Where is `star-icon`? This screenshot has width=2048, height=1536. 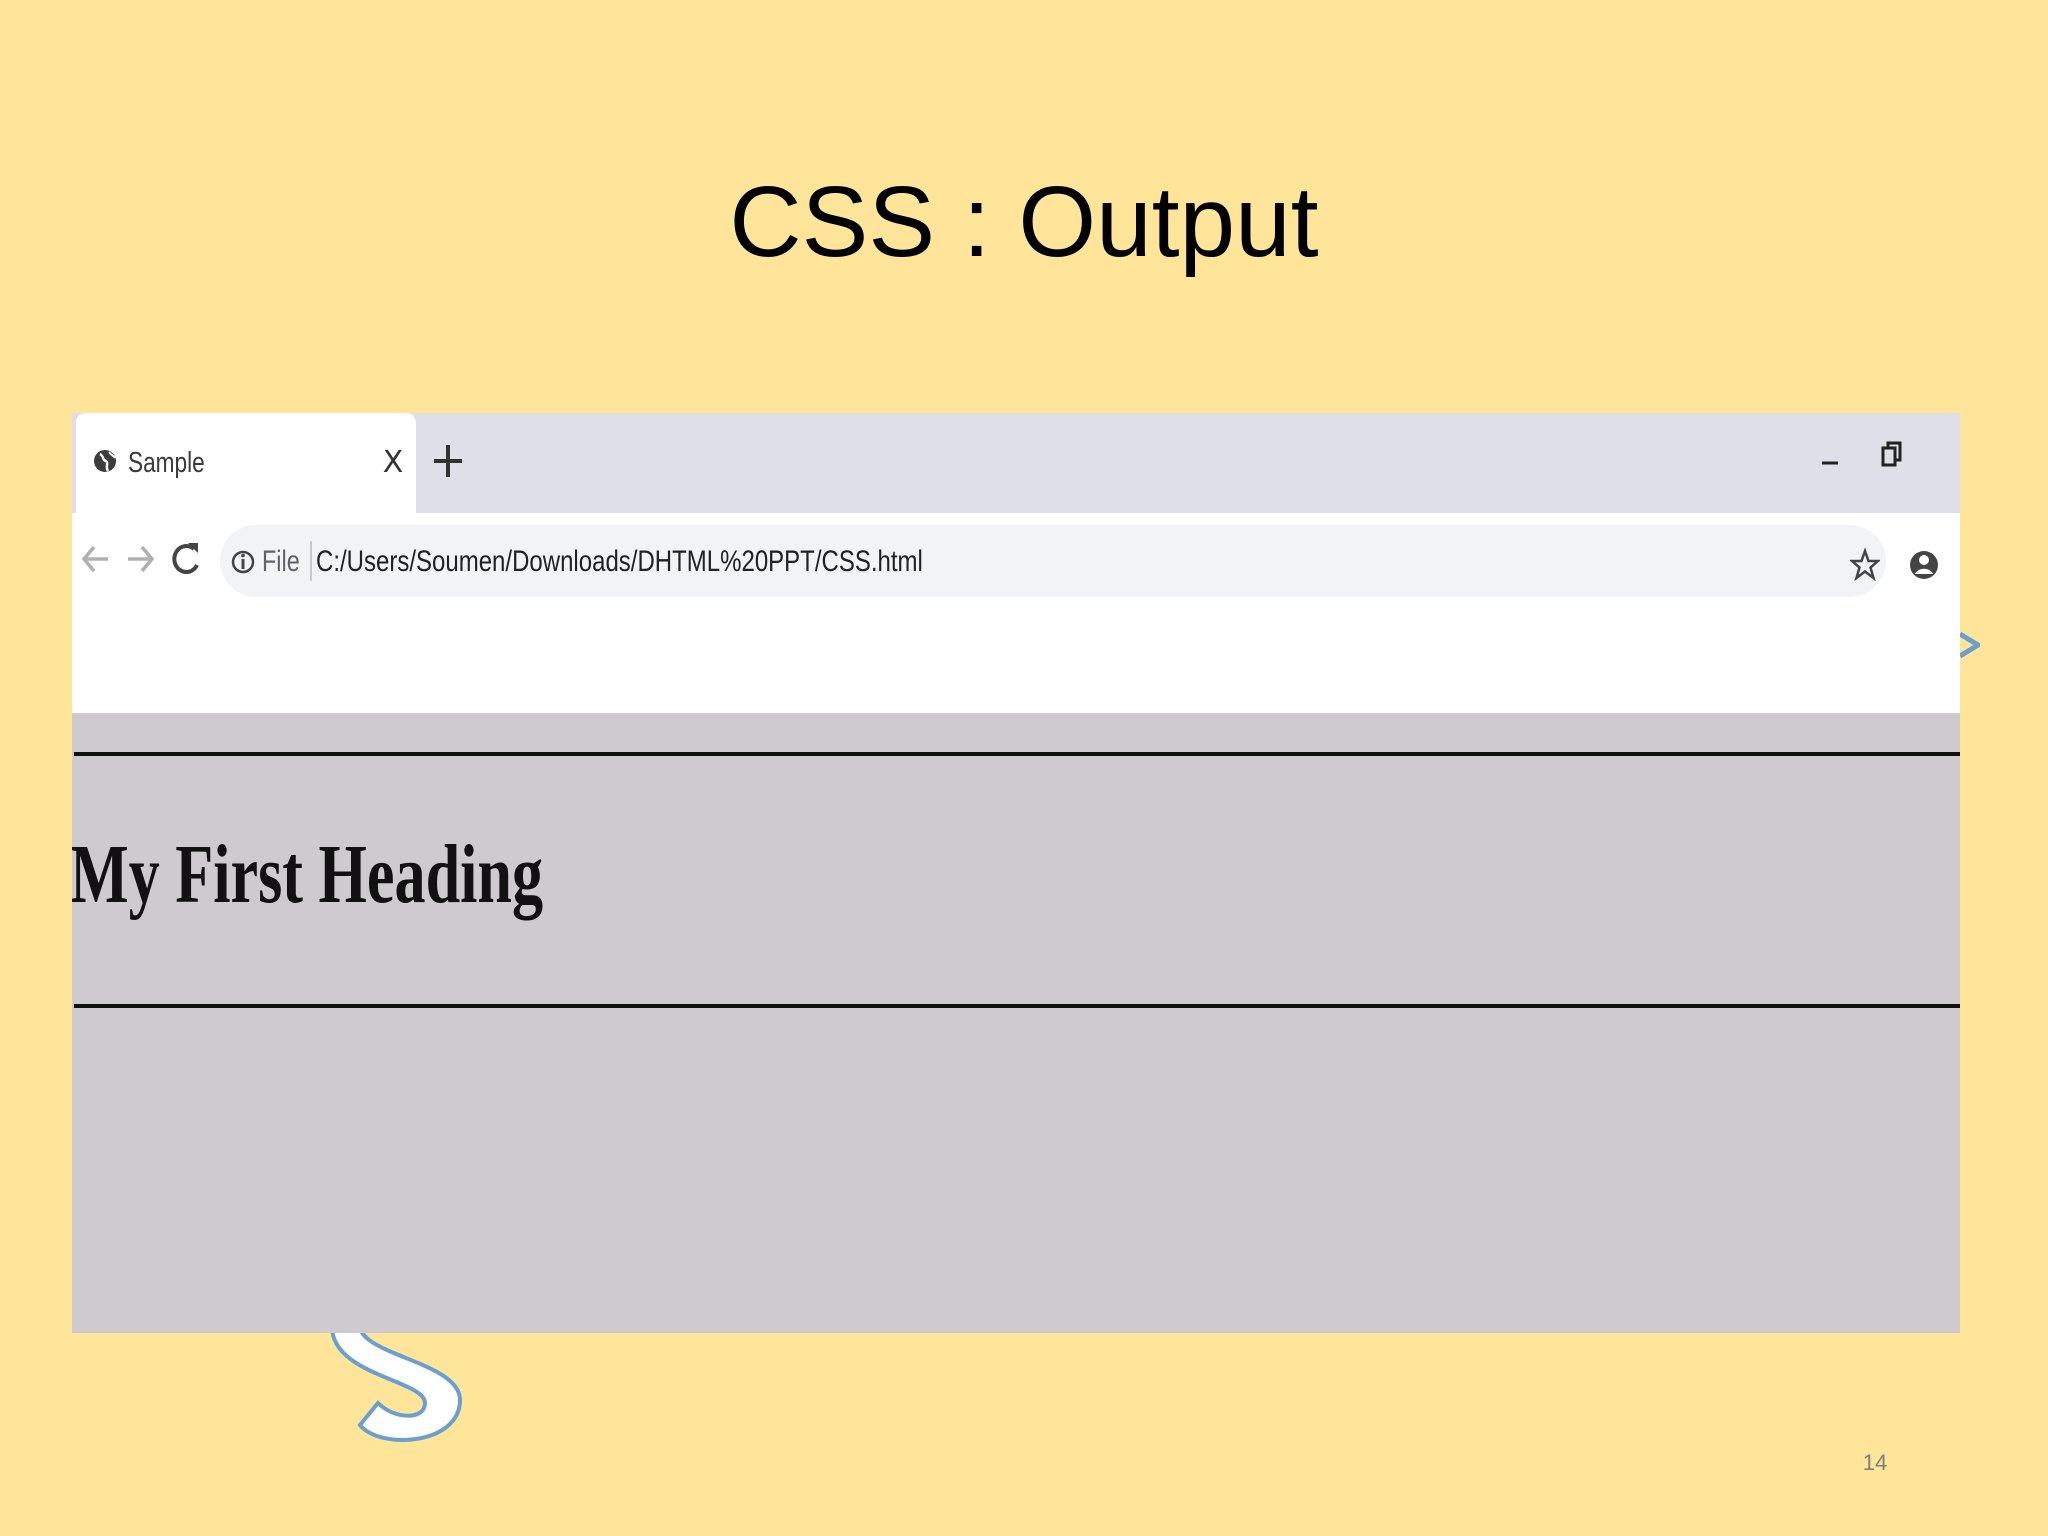
star-icon is located at coordinates (1865, 565).